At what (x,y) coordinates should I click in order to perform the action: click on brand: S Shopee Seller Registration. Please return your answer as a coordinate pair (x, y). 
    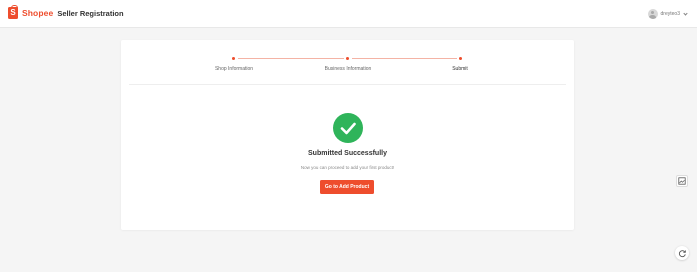
    Looking at the image, I should click on (66, 11).